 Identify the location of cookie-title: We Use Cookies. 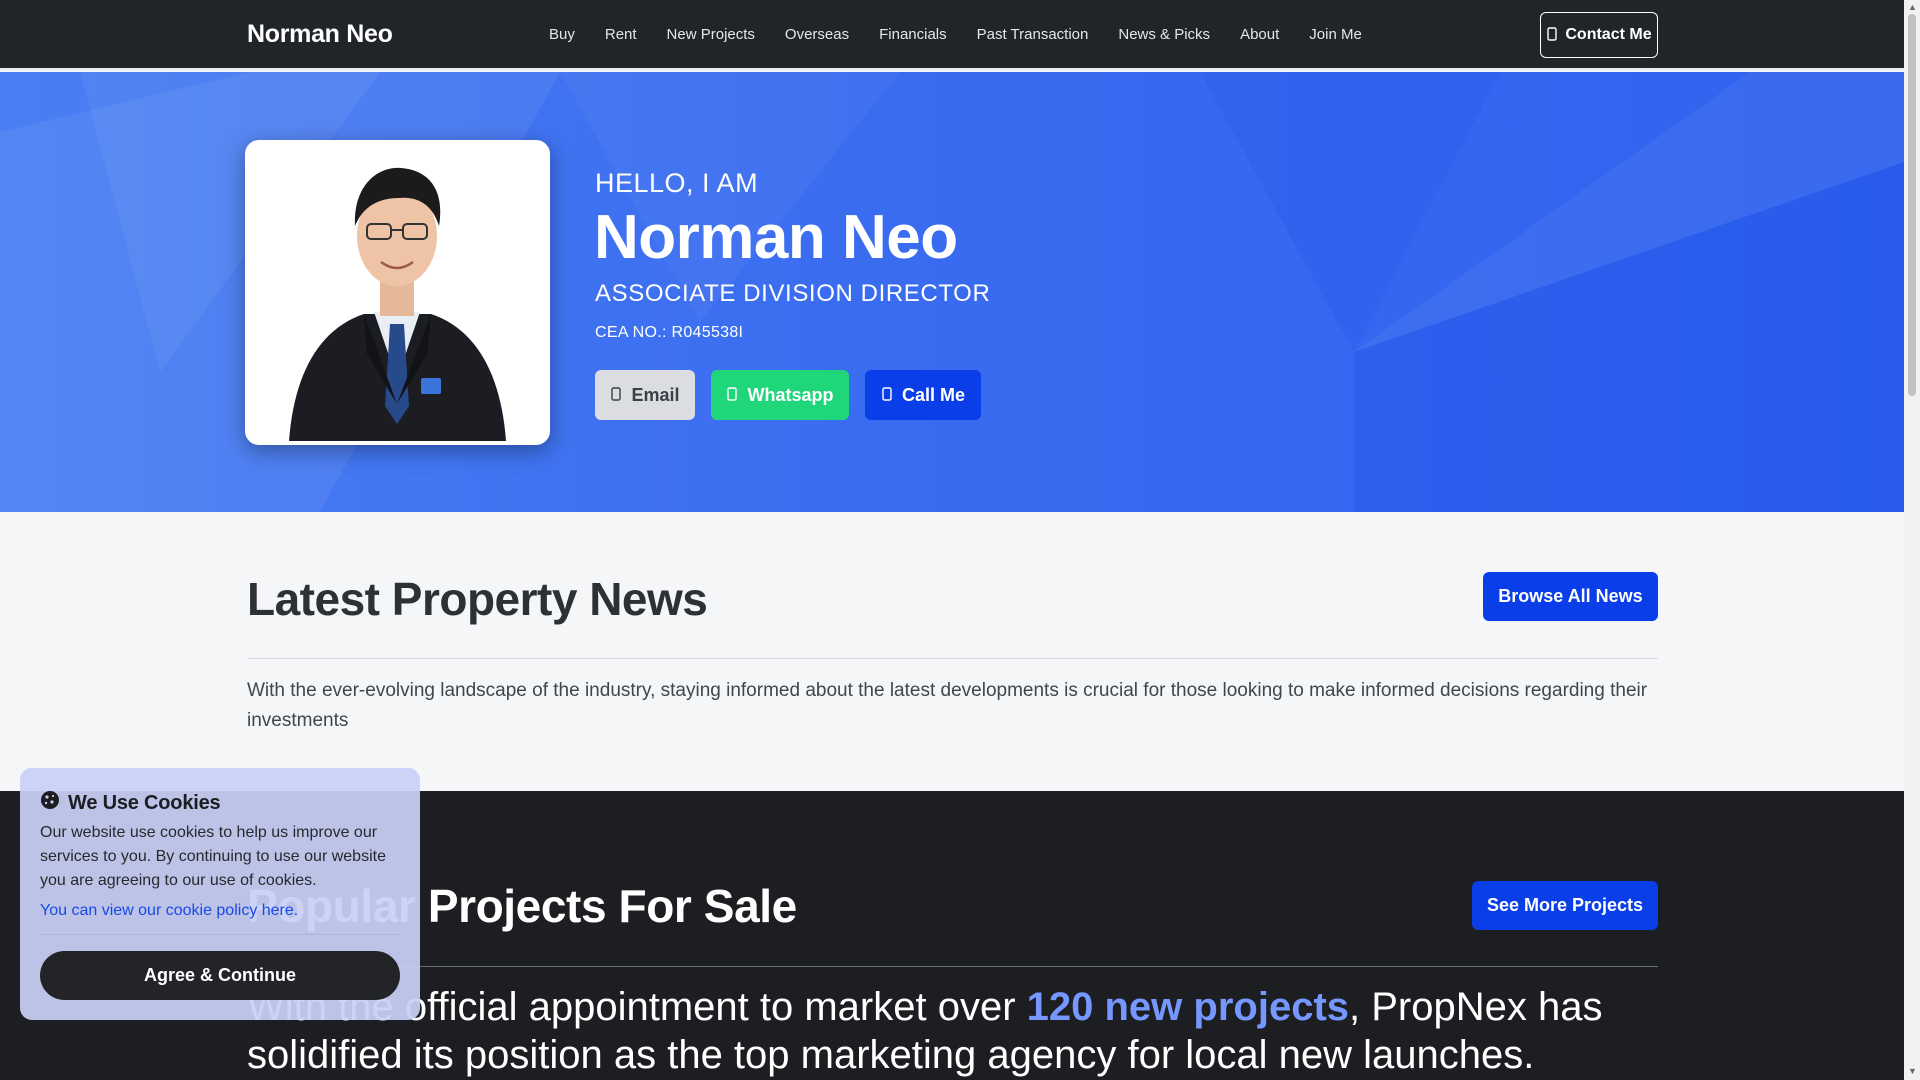
(144, 802).